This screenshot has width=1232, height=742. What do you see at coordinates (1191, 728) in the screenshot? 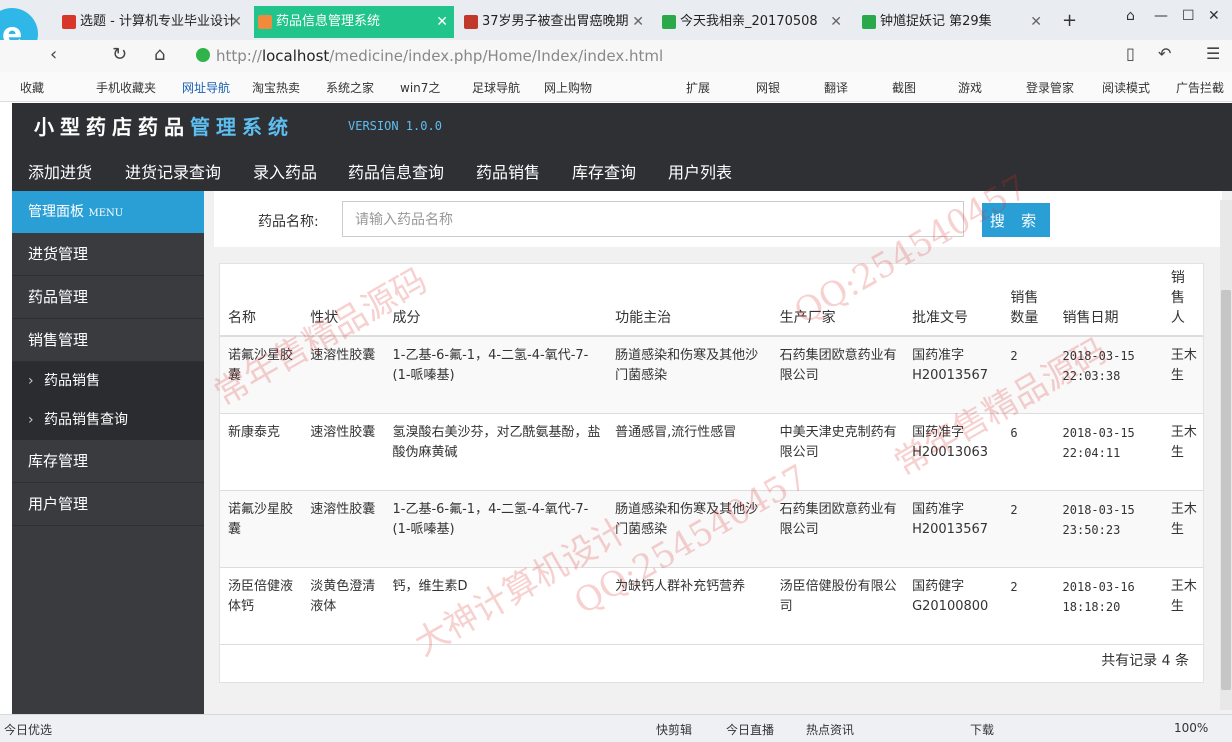
I see `zoom-level: 100%` at bounding box center [1191, 728].